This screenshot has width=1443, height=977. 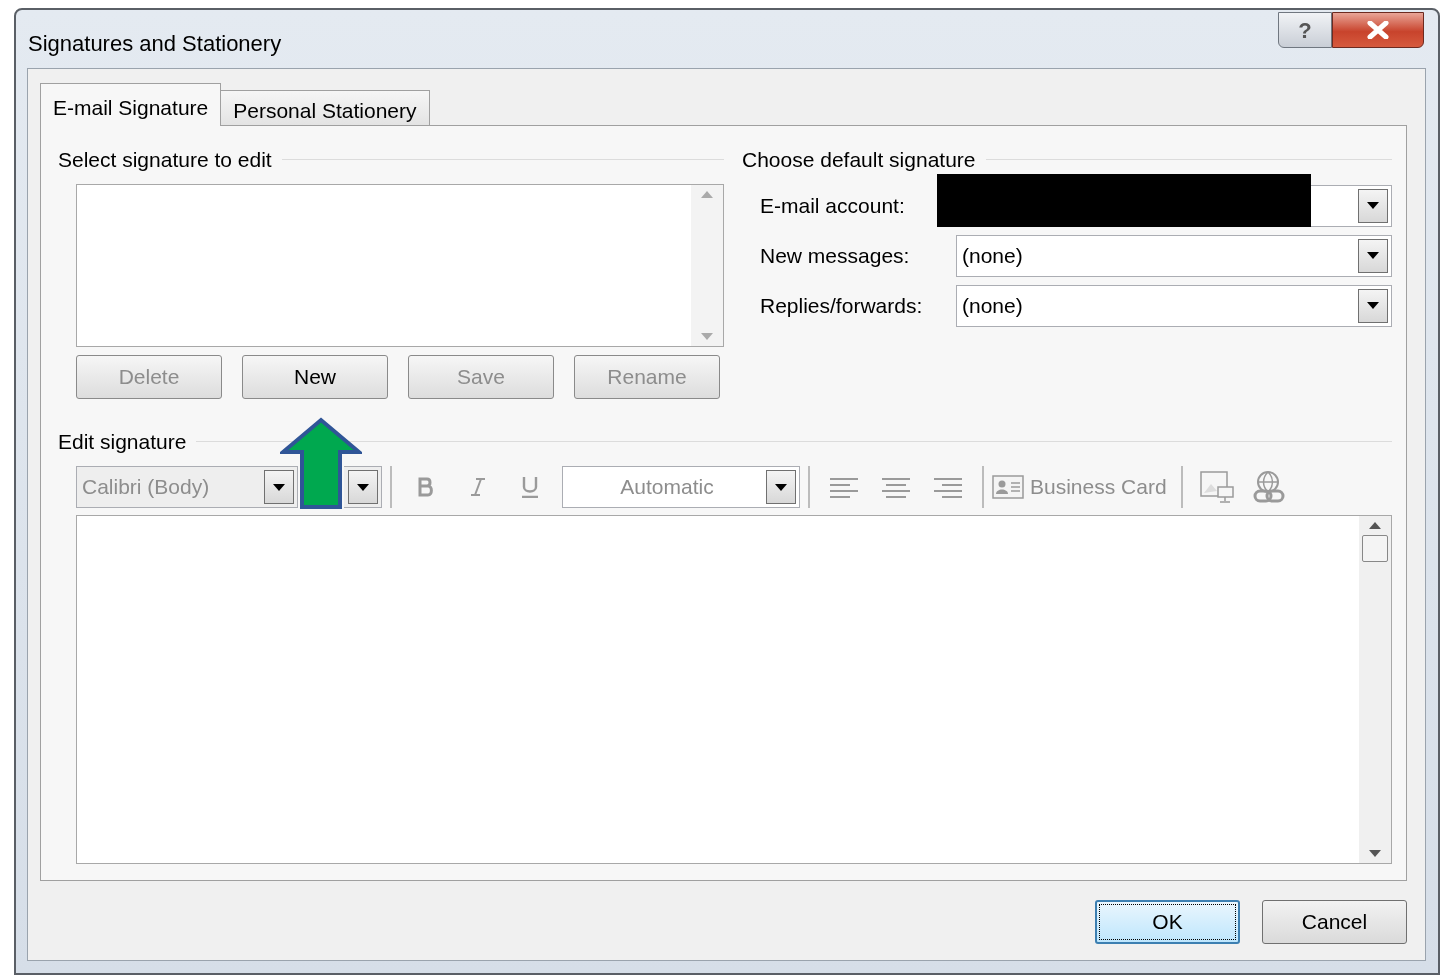 What do you see at coordinates (1375, 853) in the screenshot?
I see `scroll-down-icon` at bounding box center [1375, 853].